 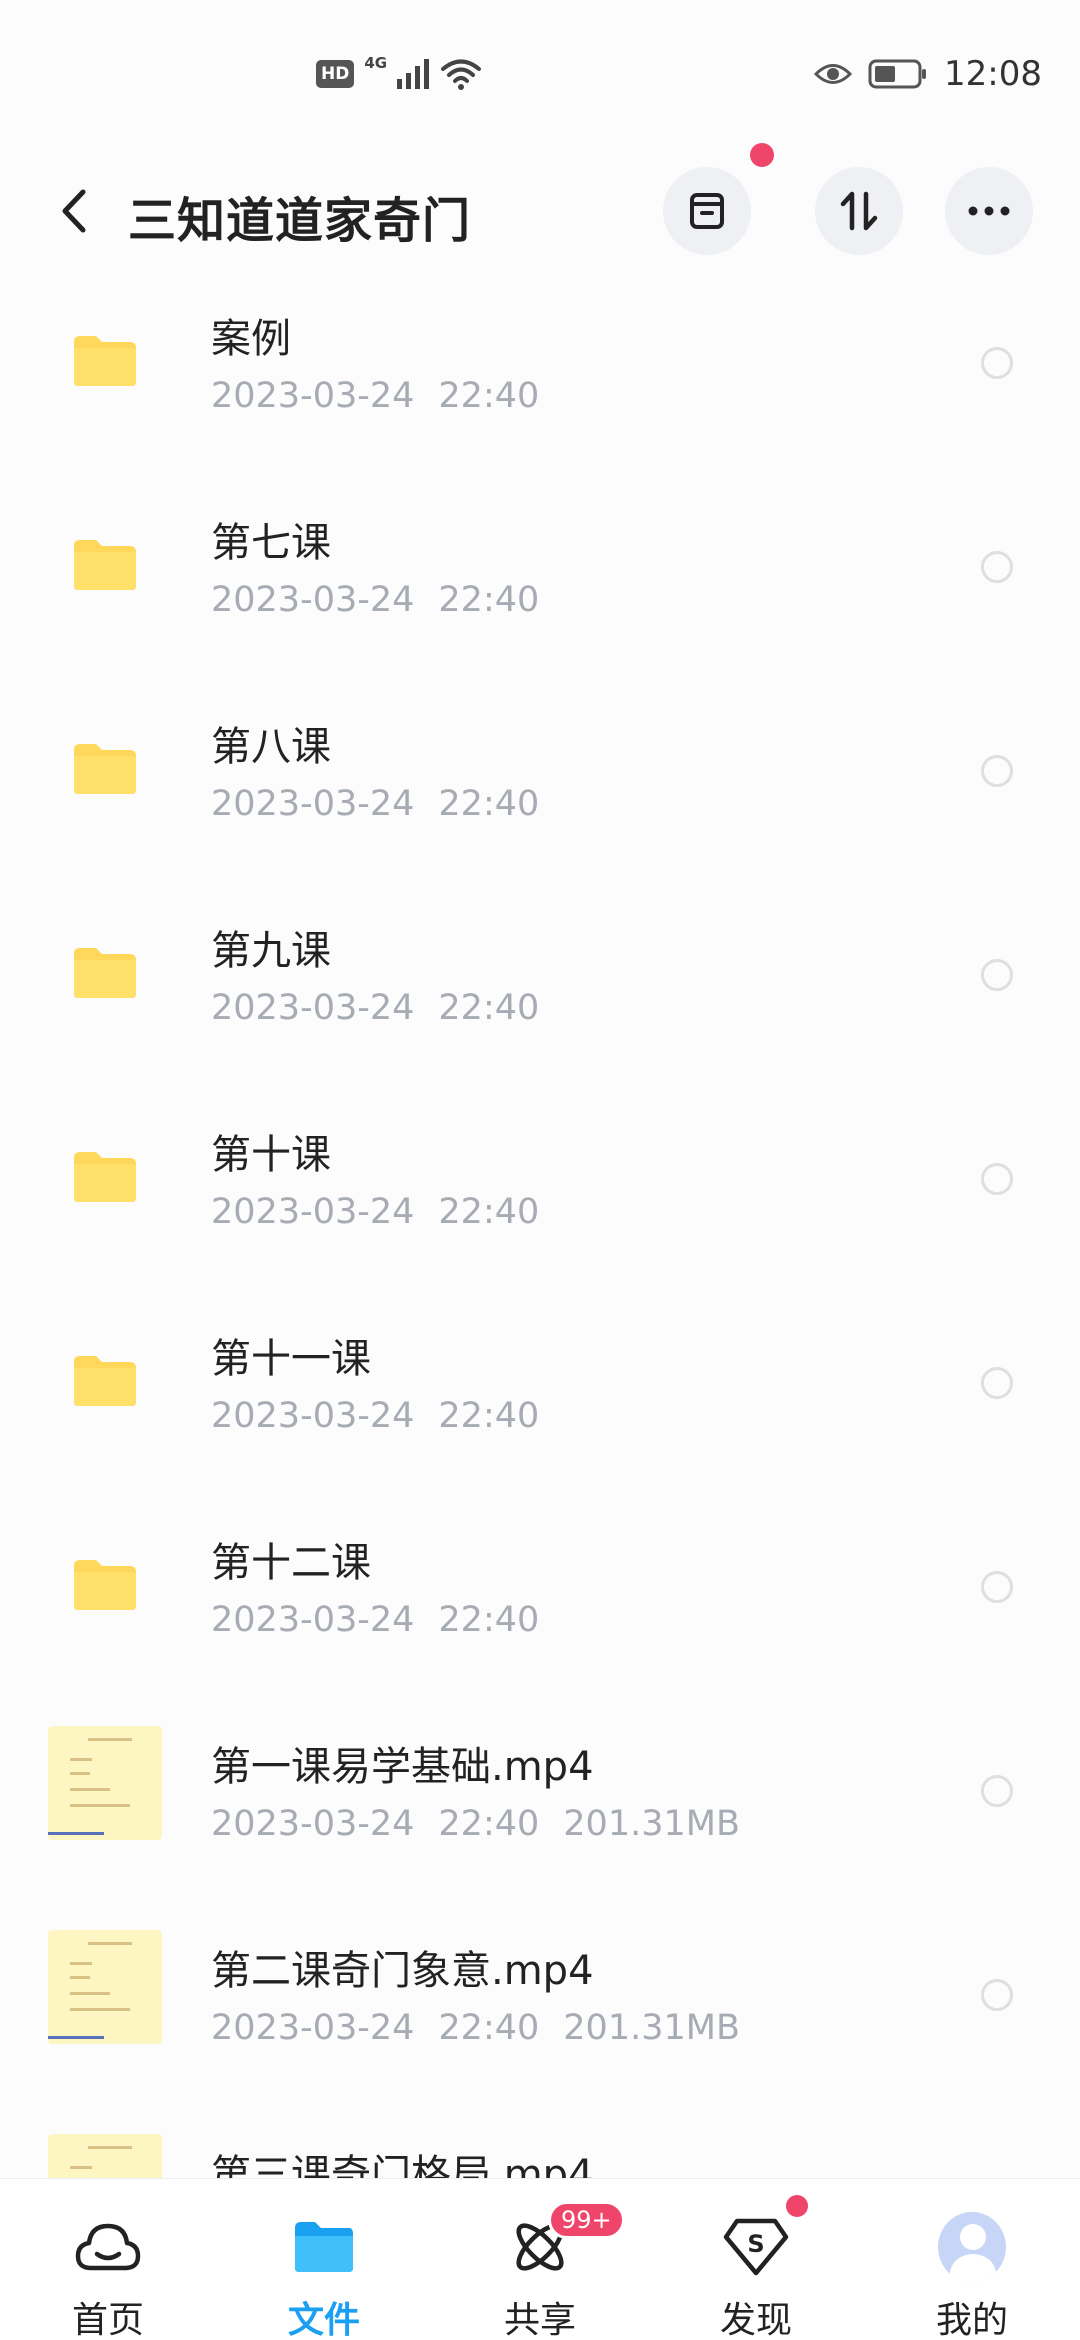 I want to click on back-icon, so click(x=74, y=211).